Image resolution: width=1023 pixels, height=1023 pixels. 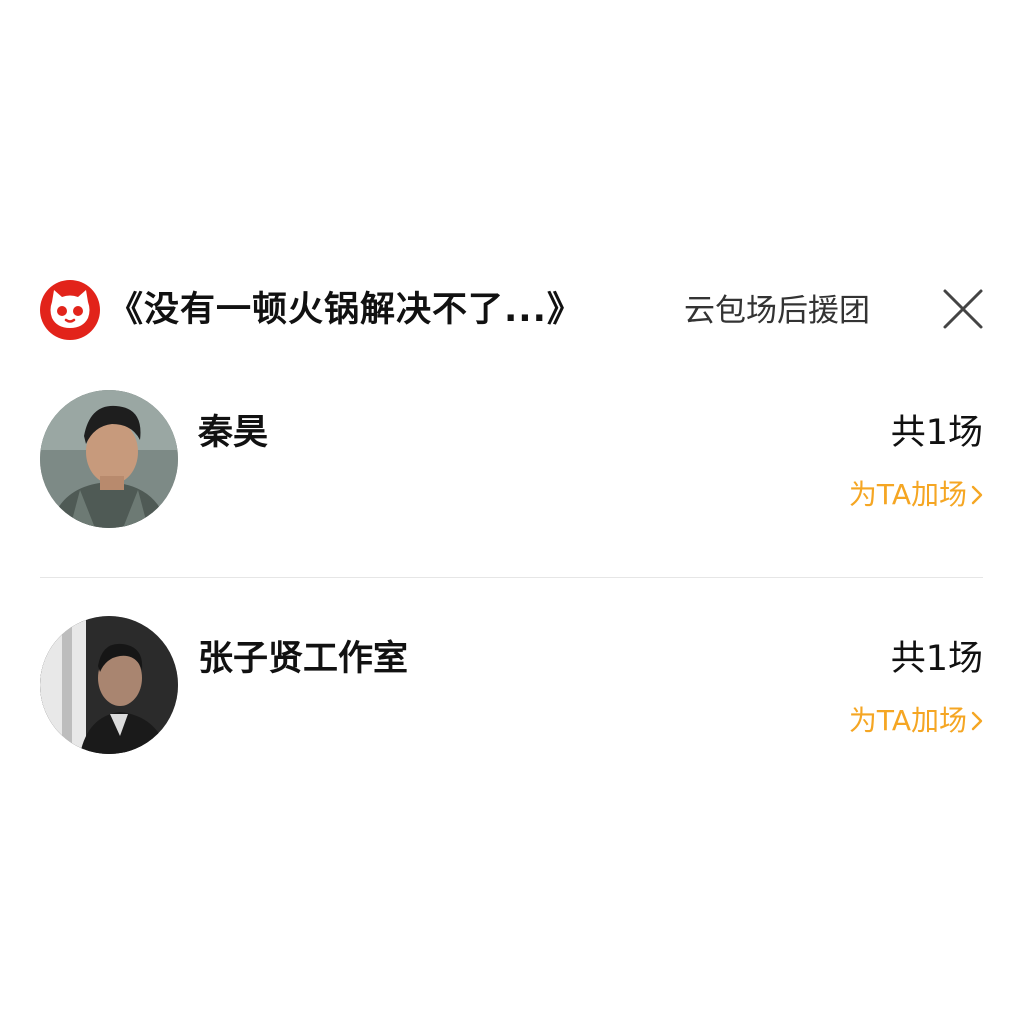 I want to click on page-subtitle: 云包场后援团, so click(x=777, y=311).